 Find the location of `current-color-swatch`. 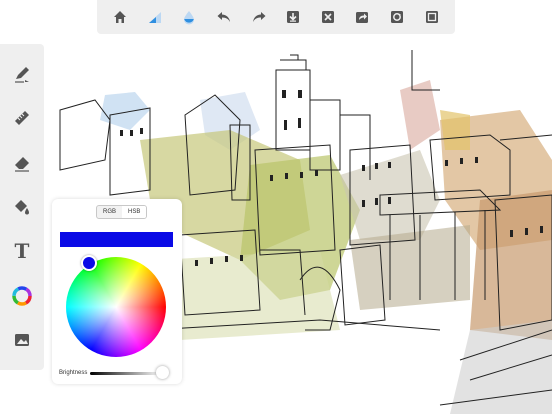

current-color-swatch is located at coordinates (116, 239).